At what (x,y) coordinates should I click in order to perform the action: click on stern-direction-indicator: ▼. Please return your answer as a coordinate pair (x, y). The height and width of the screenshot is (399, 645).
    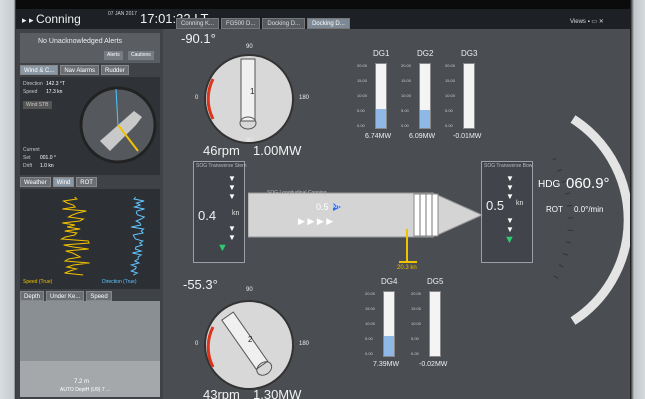
    Looking at the image, I should click on (222, 248).